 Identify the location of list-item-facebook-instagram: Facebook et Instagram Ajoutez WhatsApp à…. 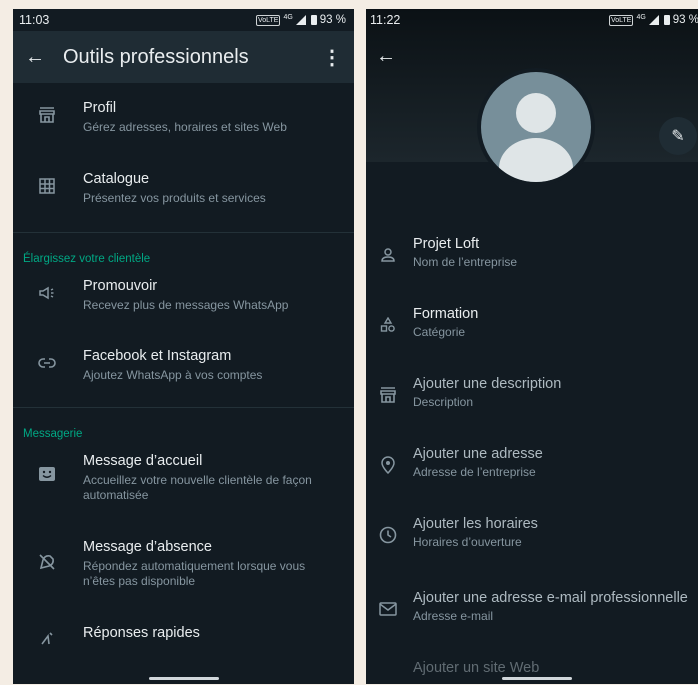
(183, 377).